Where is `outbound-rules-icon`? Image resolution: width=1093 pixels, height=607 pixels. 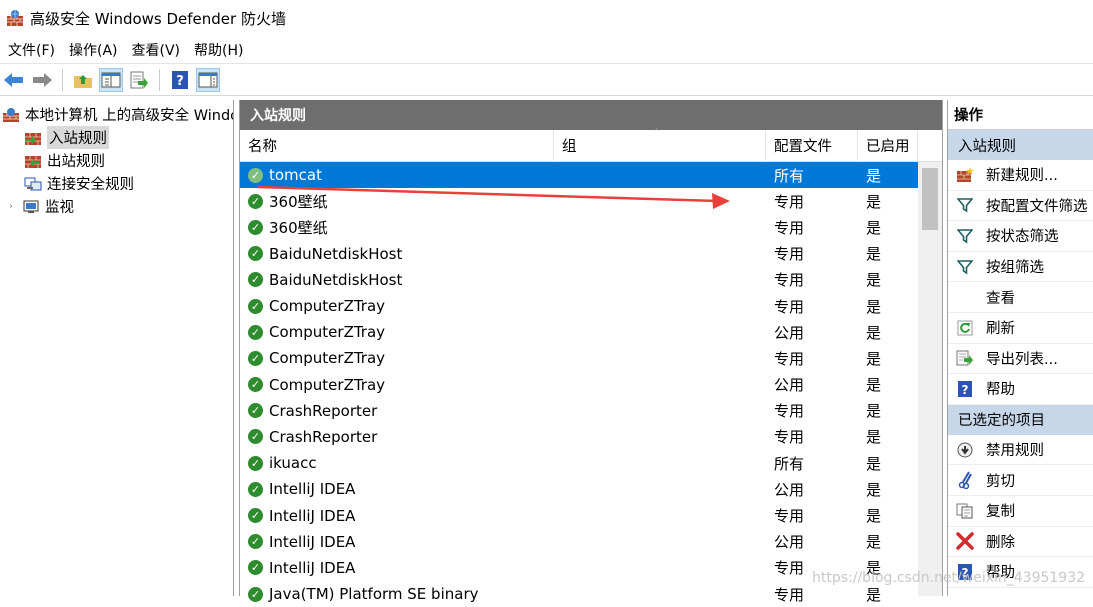 outbound-rules-icon is located at coordinates (33, 161).